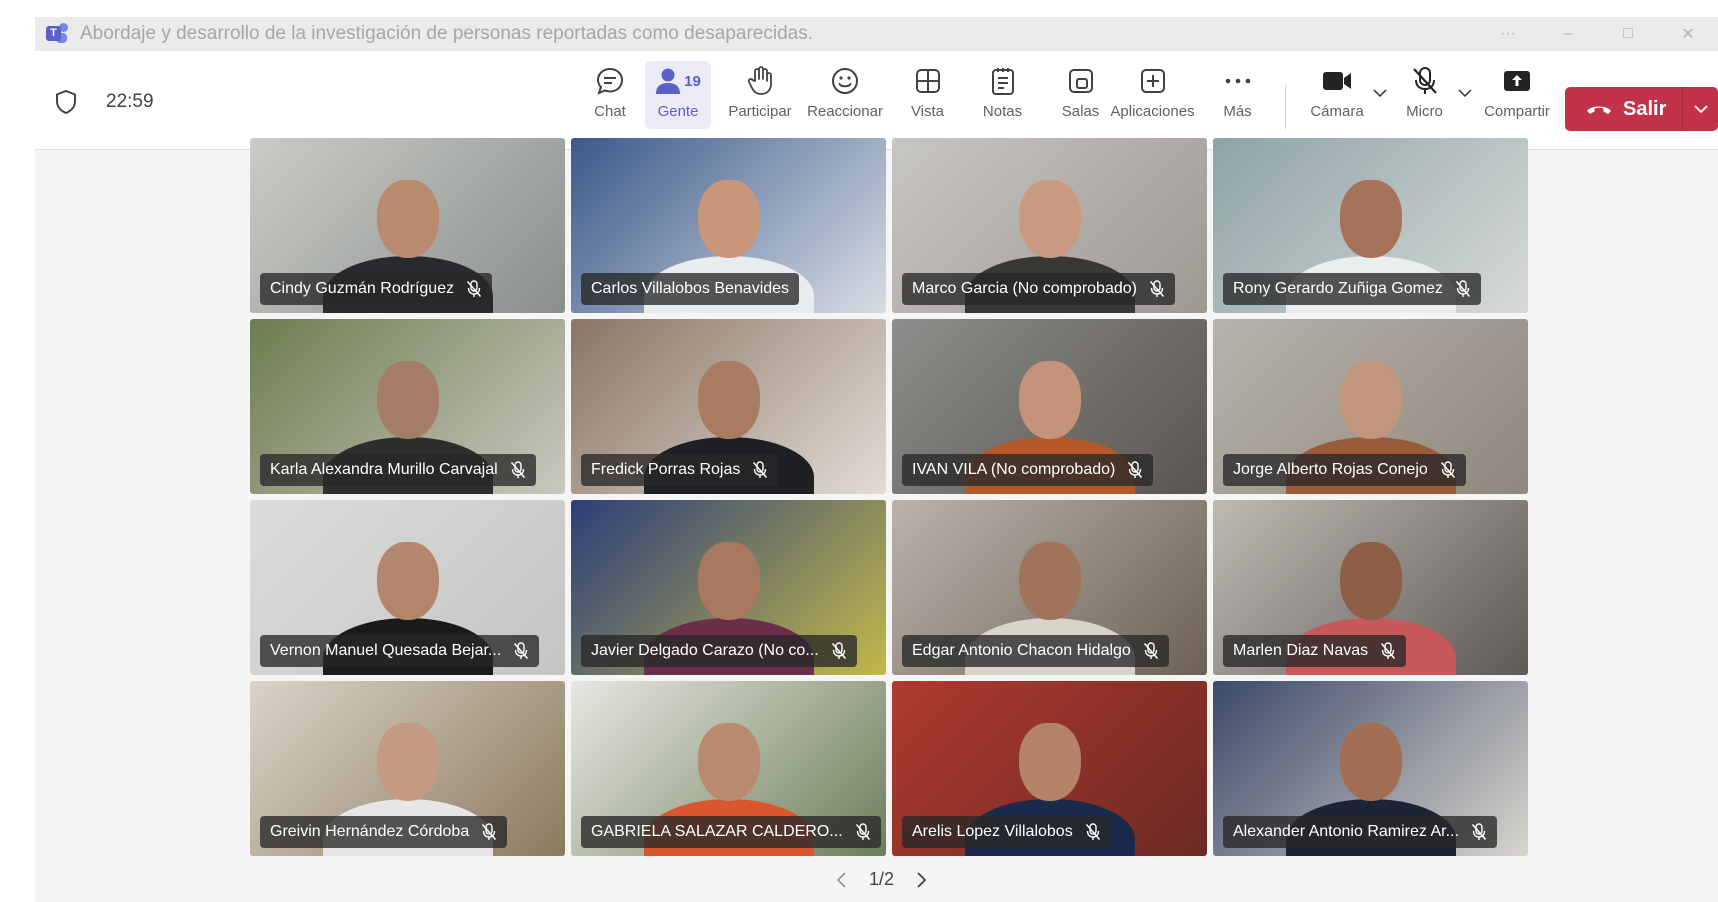 The image size is (1718, 902). I want to click on raise-hand-icon, so click(759, 80).